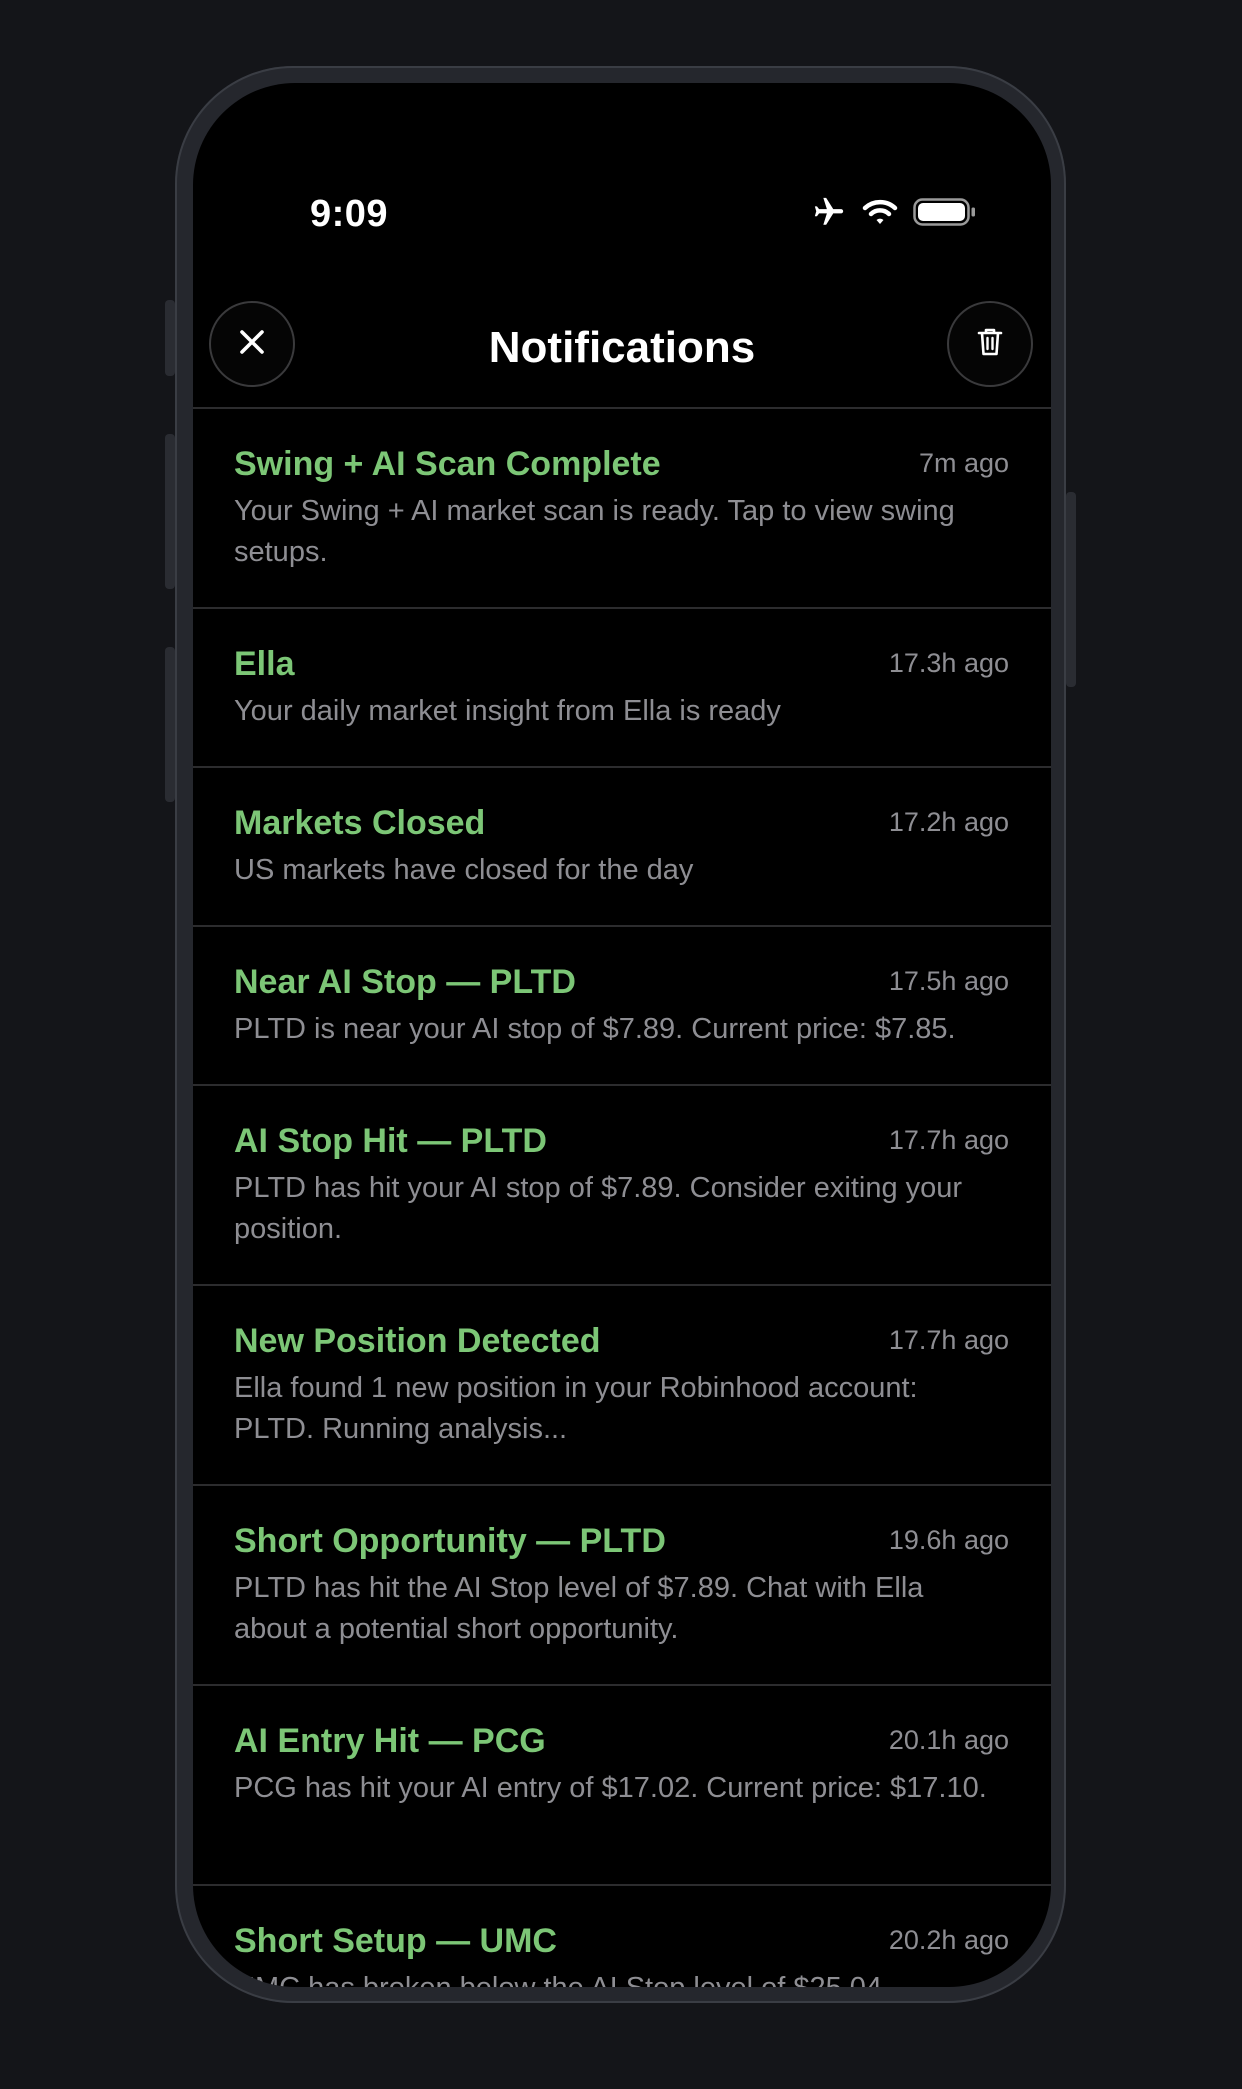  Describe the element at coordinates (464, 870) in the screenshot. I see `notification-body: US markets have closed for the day` at that location.